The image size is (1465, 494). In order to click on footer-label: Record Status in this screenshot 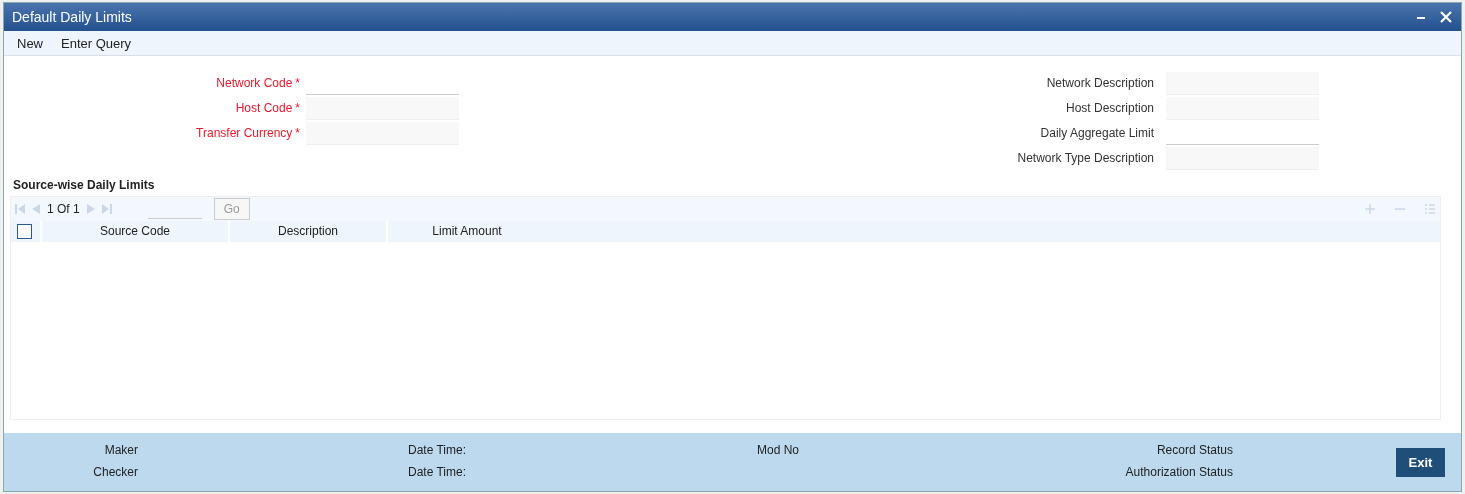, I will do `click(1194, 450)`.